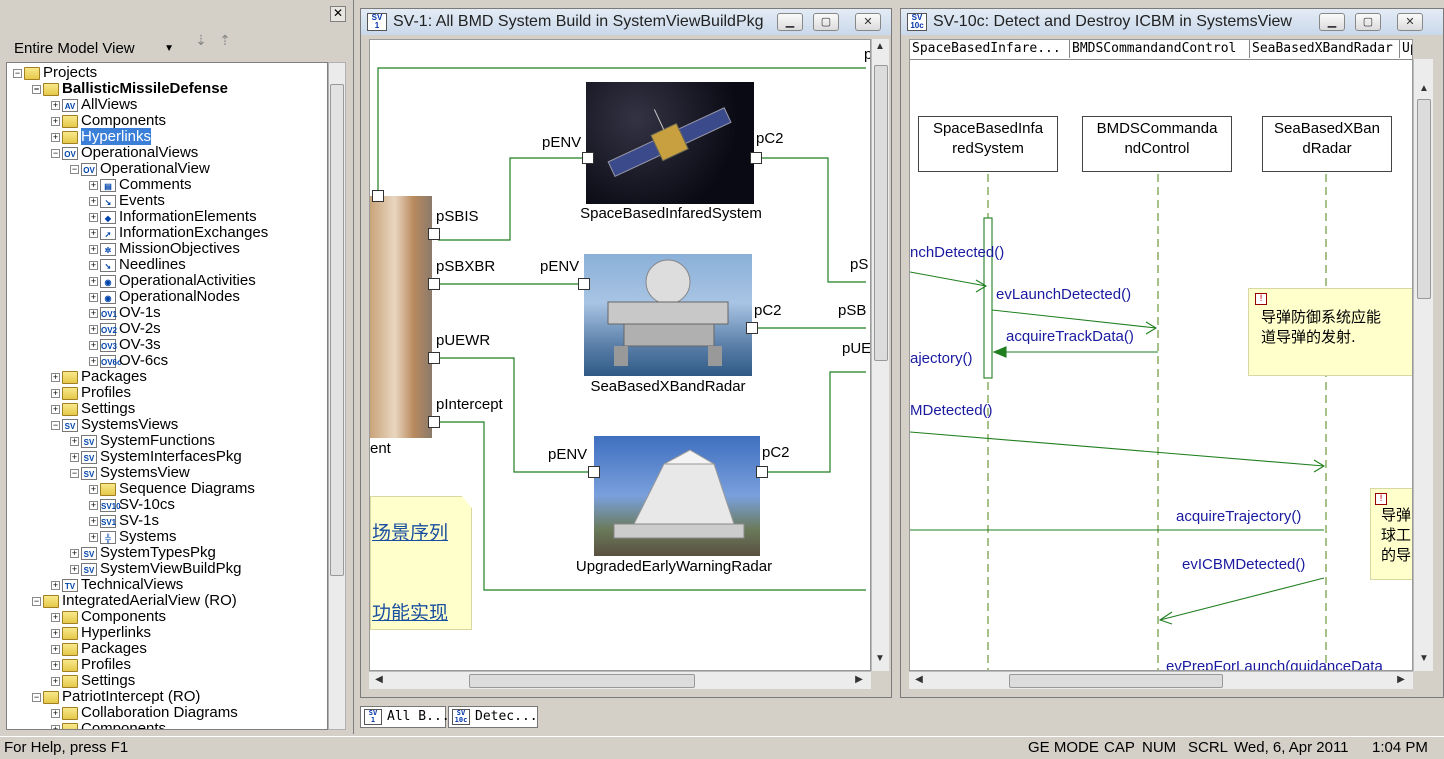 Image resolution: width=1444 pixels, height=759 pixels. What do you see at coordinates (172, 489) in the screenshot?
I see `tree-item: + Sequence Diagrams` at bounding box center [172, 489].